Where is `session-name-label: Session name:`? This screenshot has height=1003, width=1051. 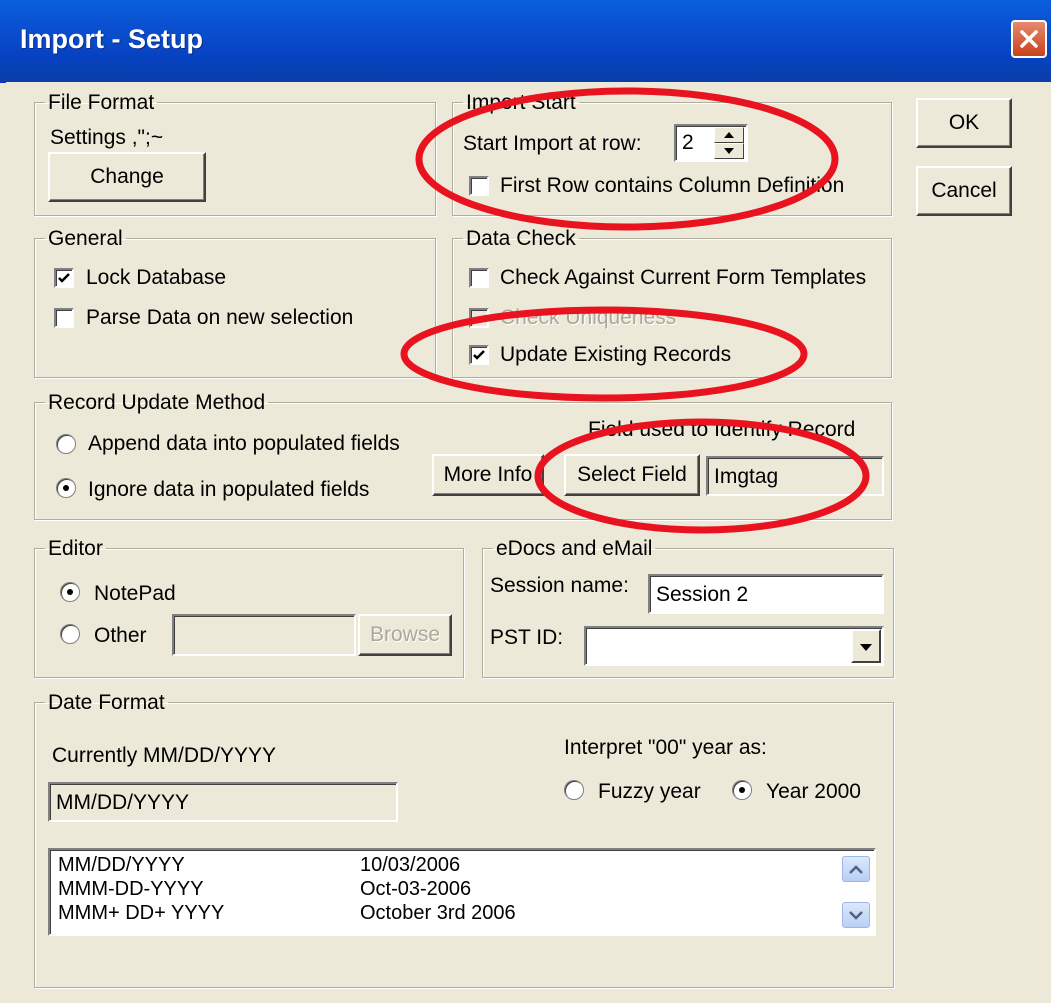
session-name-label: Session name: is located at coordinates (559, 585).